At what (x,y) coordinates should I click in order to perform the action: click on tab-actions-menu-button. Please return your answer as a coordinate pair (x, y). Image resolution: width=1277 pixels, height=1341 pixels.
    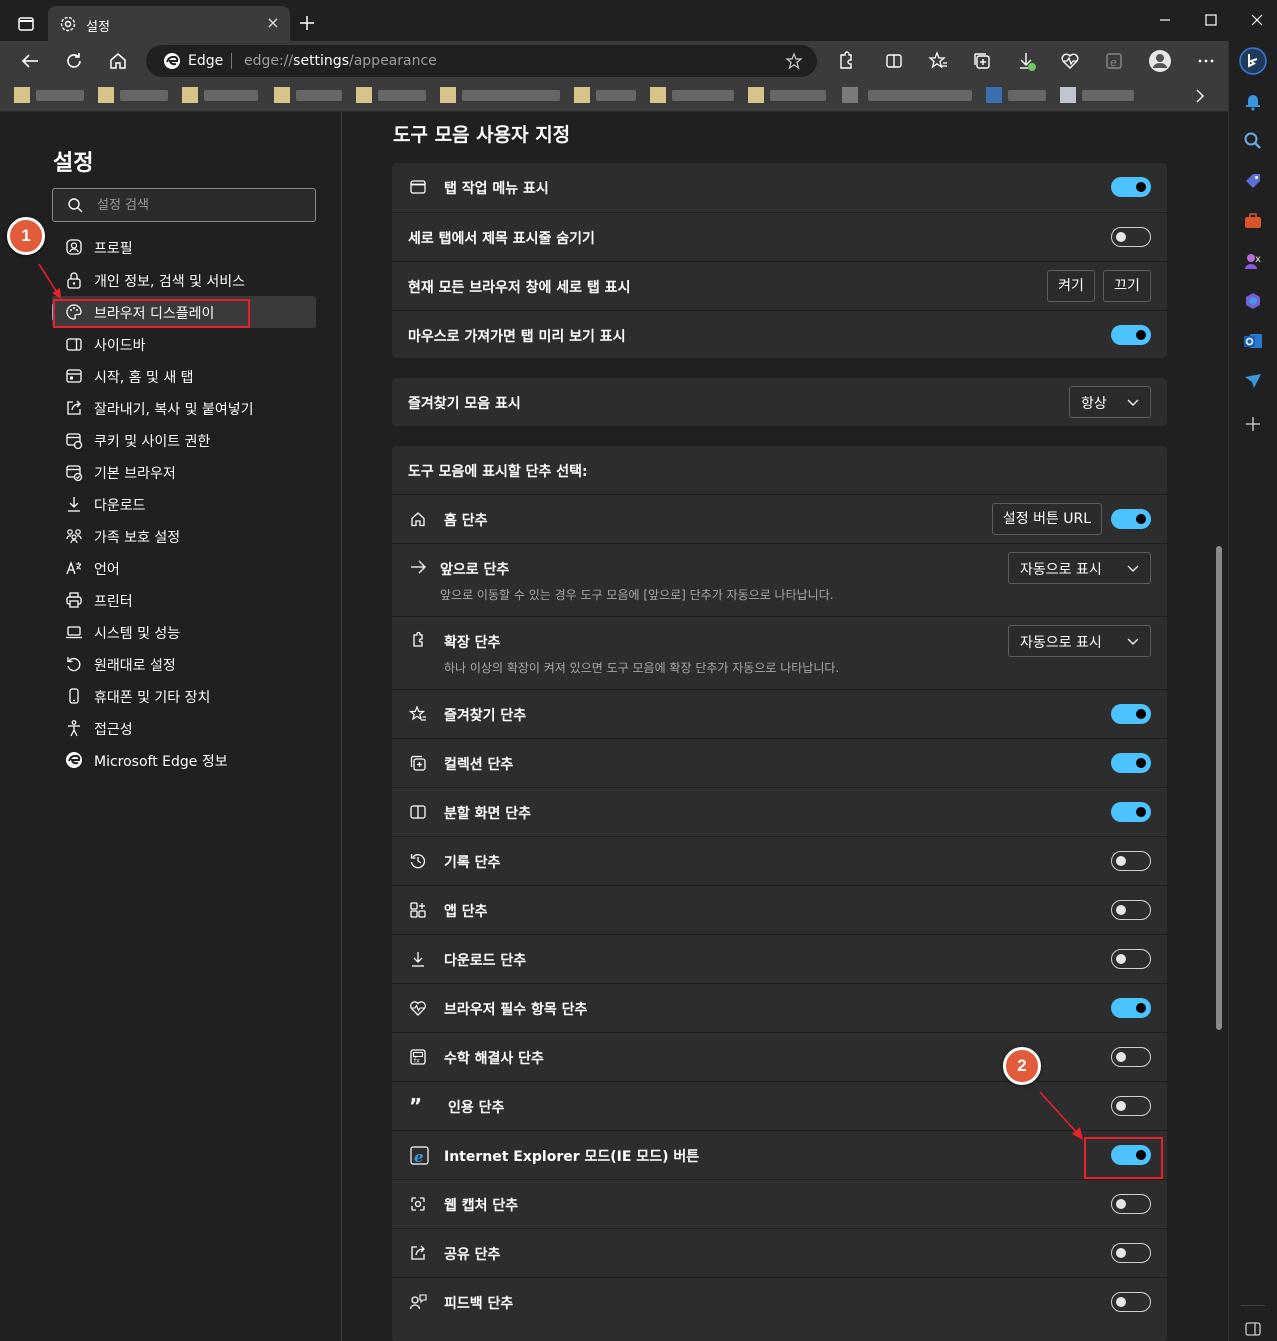
    Looking at the image, I should click on (26, 25).